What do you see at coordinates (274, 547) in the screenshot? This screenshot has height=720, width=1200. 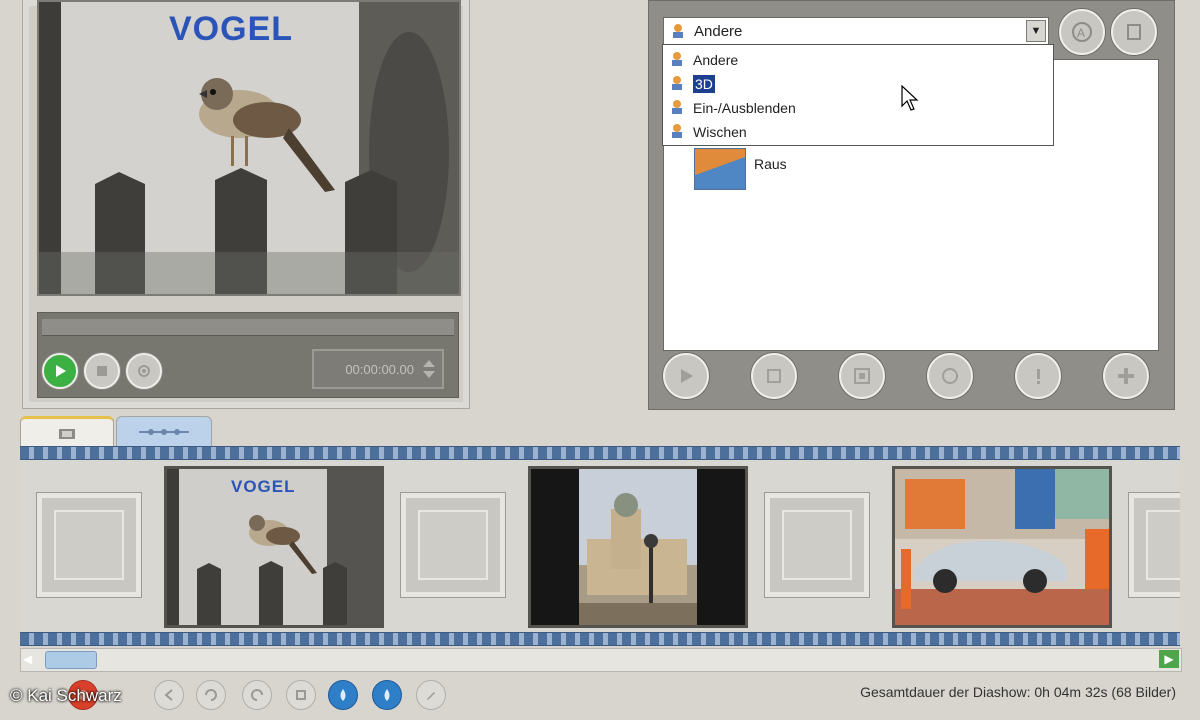 I see `slide-thumbnail-sparrow: VOGEL` at bounding box center [274, 547].